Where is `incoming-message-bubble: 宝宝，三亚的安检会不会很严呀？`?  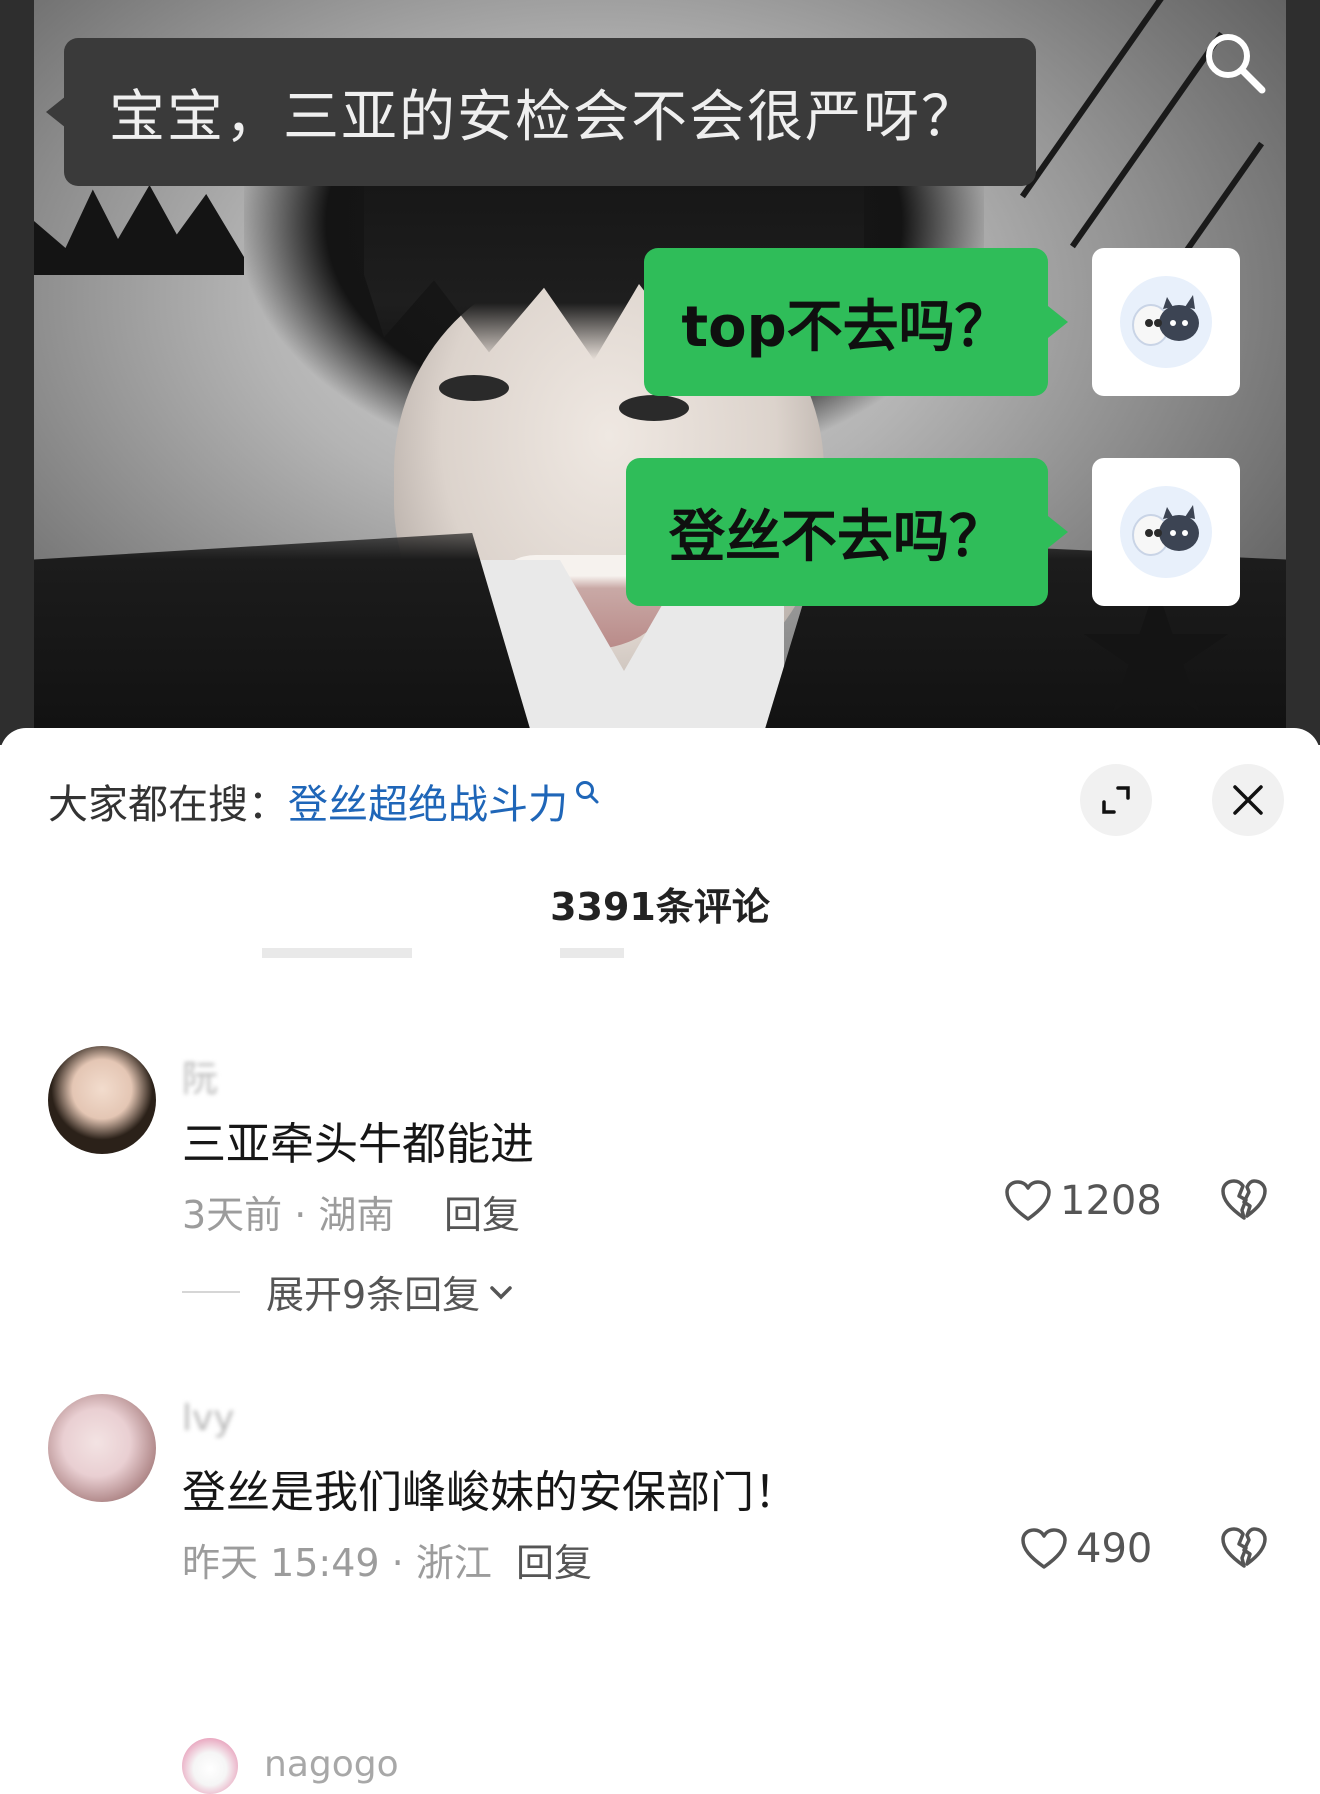 incoming-message-bubble: 宝宝，三亚的安检会不会很严呀？ is located at coordinates (541, 112).